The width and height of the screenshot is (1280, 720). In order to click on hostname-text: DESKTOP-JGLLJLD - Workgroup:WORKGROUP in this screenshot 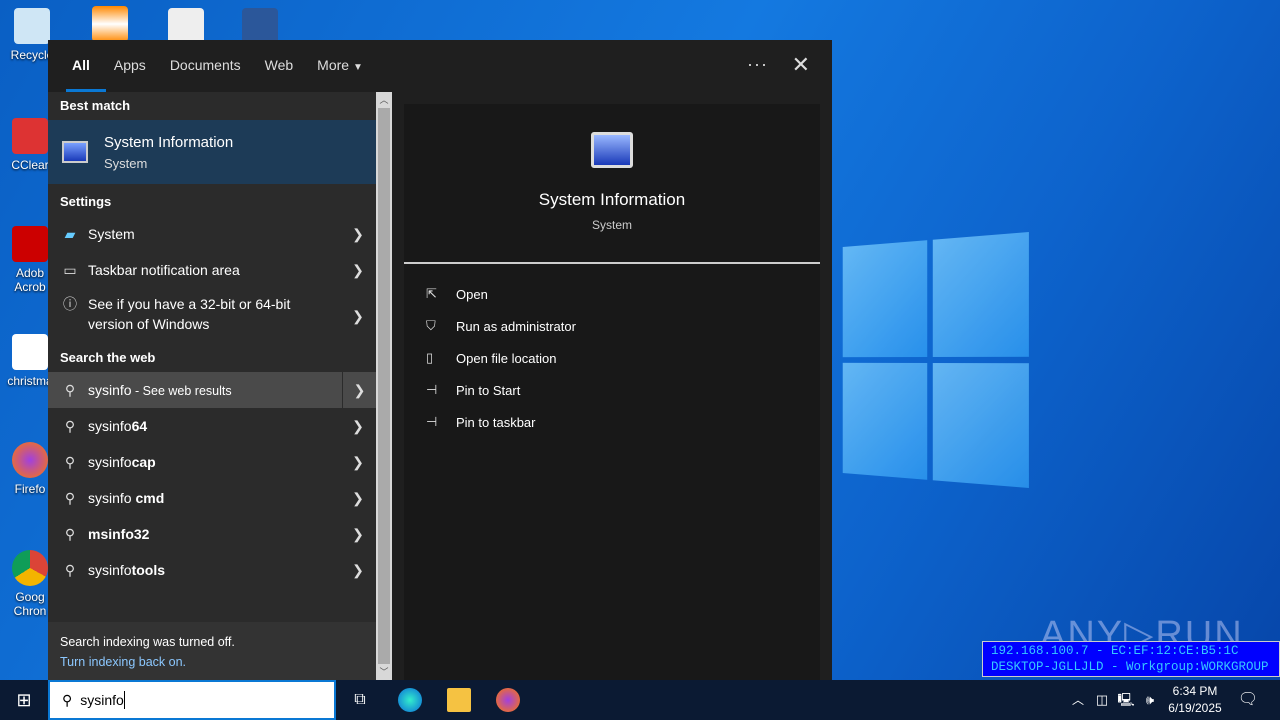, I will do `click(1130, 667)`.